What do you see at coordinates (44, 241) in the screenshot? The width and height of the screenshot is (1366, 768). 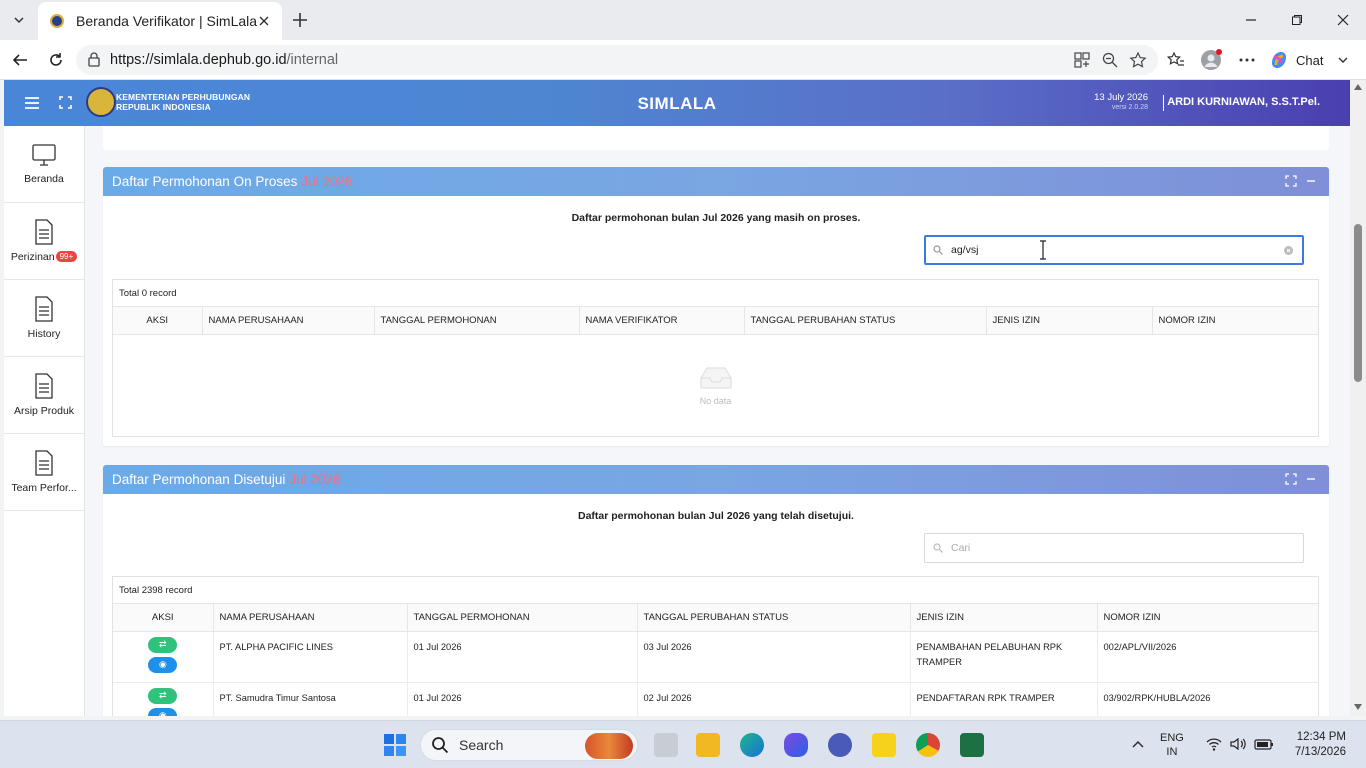 I see `sidebar-item-perizinan: Perizinan 99+` at bounding box center [44, 241].